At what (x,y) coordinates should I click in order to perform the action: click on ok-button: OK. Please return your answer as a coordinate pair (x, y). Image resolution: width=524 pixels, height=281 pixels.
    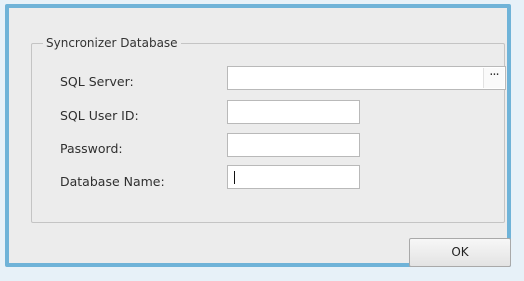
    Looking at the image, I should click on (460, 252).